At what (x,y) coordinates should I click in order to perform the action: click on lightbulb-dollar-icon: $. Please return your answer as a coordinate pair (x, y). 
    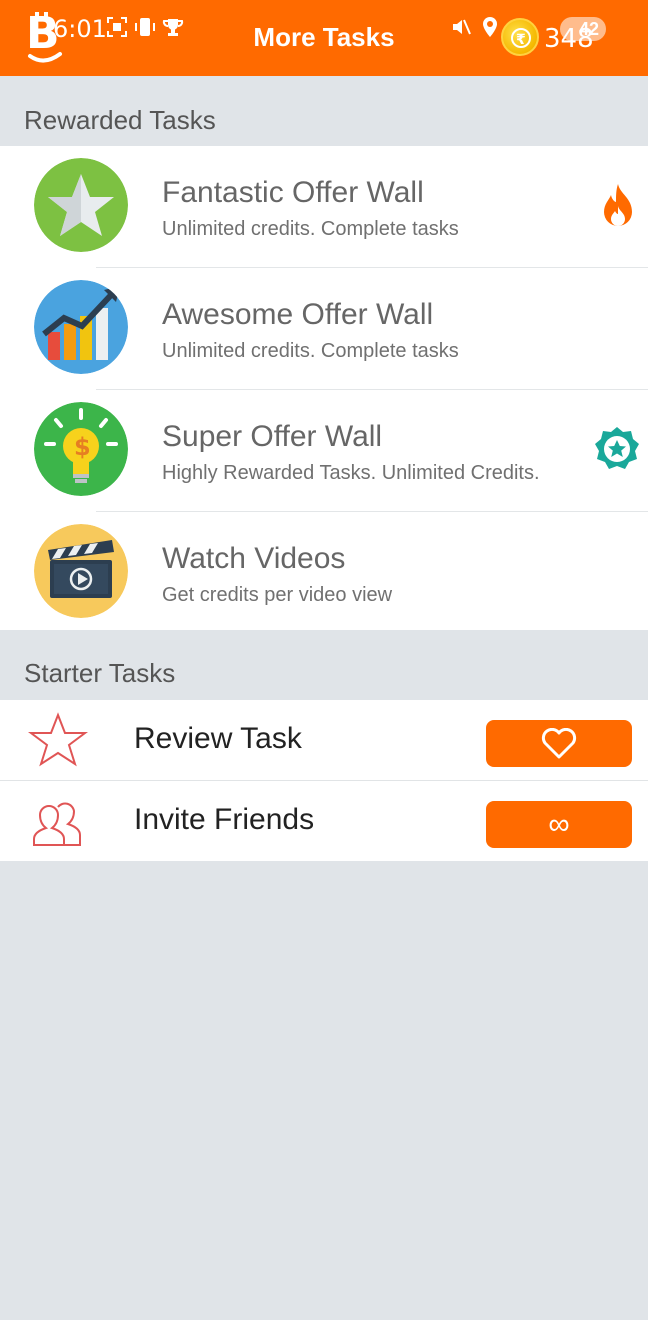
    Looking at the image, I should click on (81, 449).